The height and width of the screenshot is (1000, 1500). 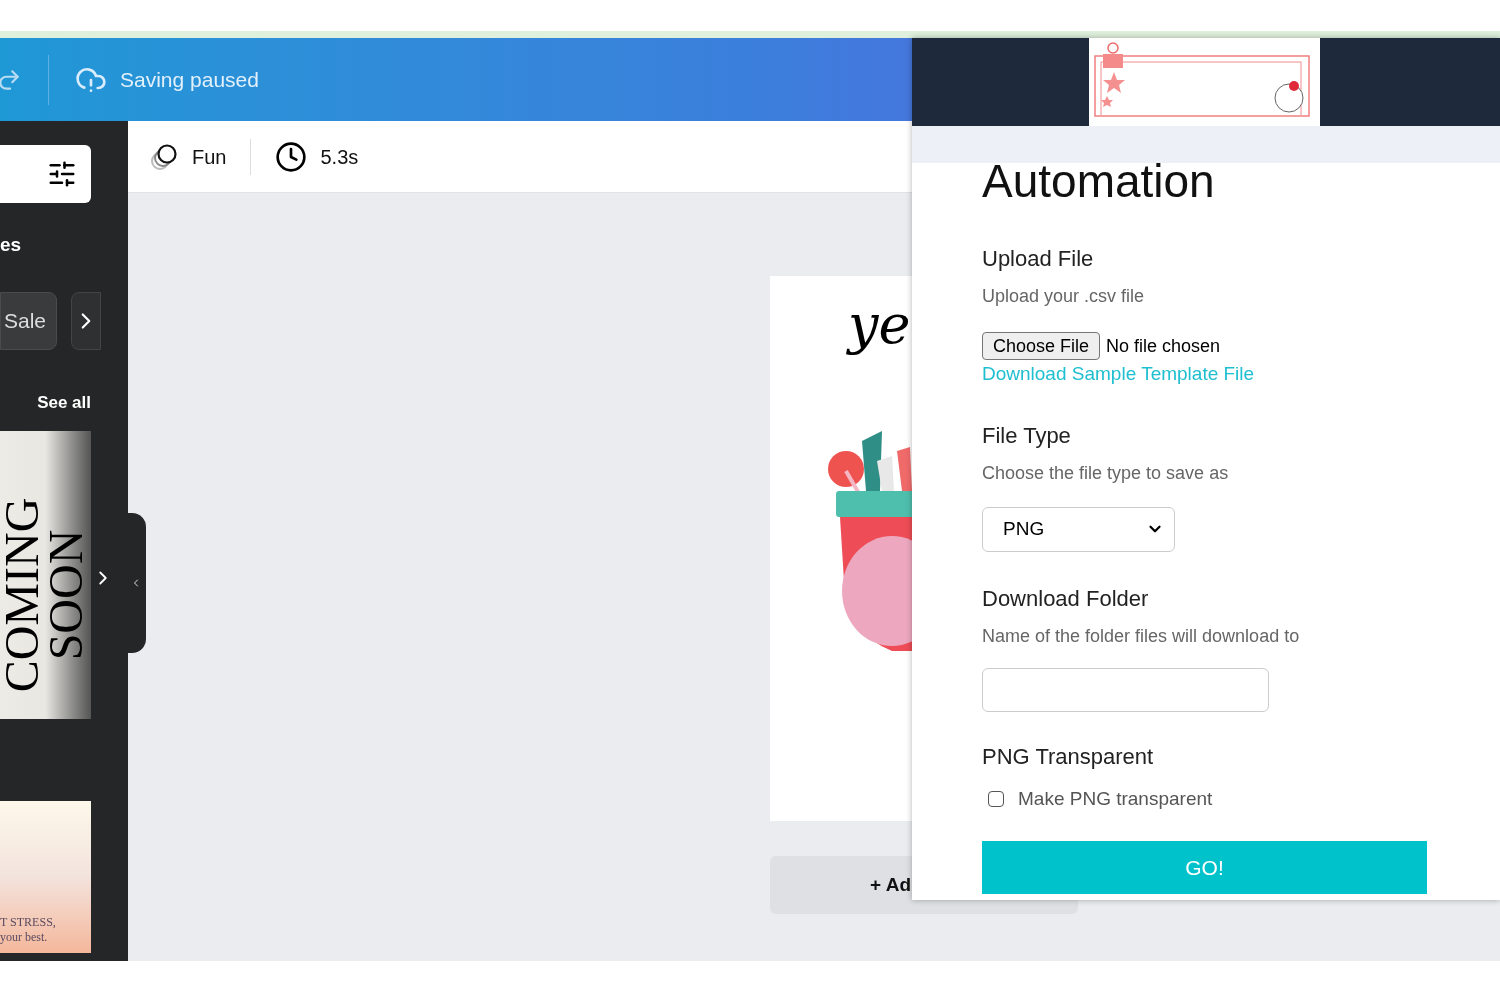 I want to click on file-status: No file chosen, so click(x=1163, y=346).